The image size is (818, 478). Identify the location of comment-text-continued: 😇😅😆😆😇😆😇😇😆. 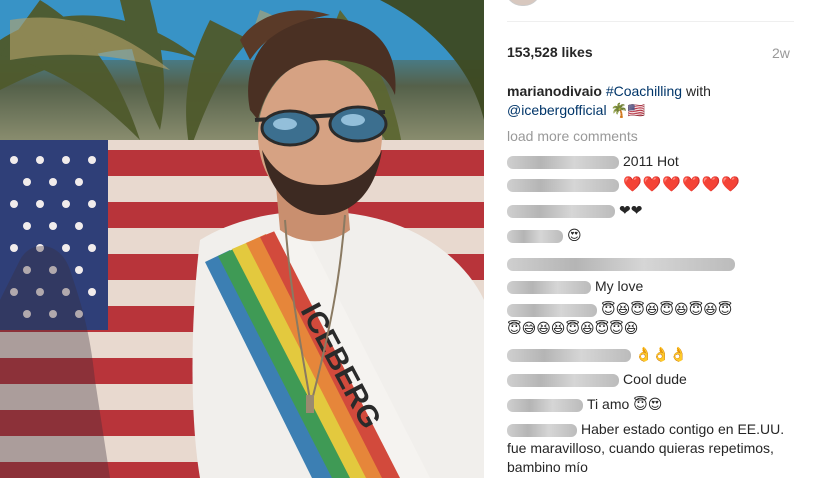
(573, 328).